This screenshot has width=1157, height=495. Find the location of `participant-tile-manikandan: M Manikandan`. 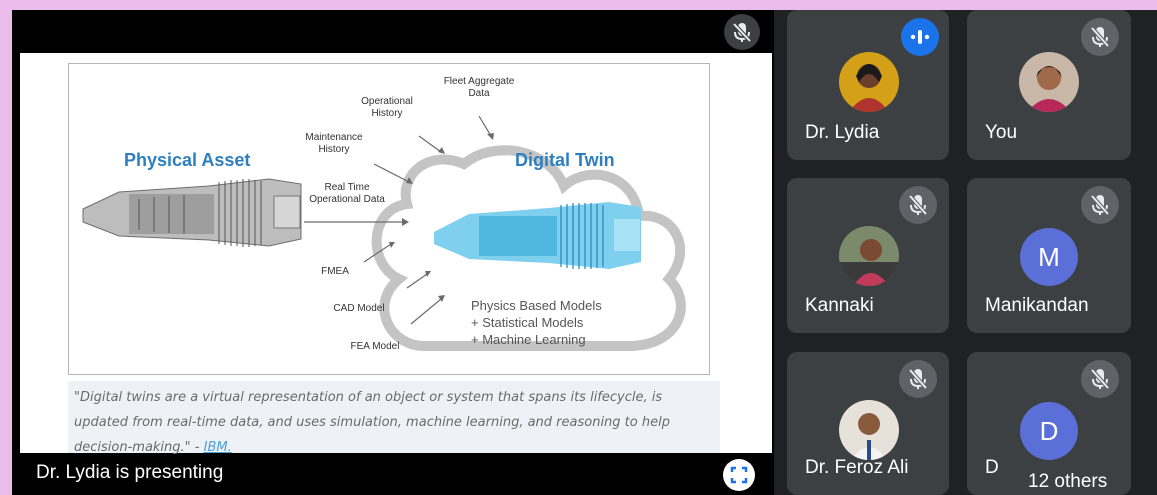

participant-tile-manikandan: M Manikandan is located at coordinates (1049, 255).